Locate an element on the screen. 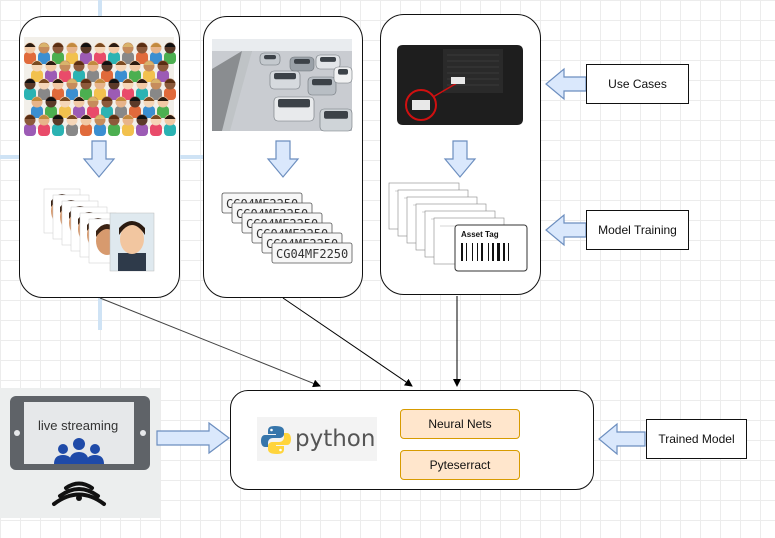  arrow-stream-to-model is located at coordinates (193, 438).